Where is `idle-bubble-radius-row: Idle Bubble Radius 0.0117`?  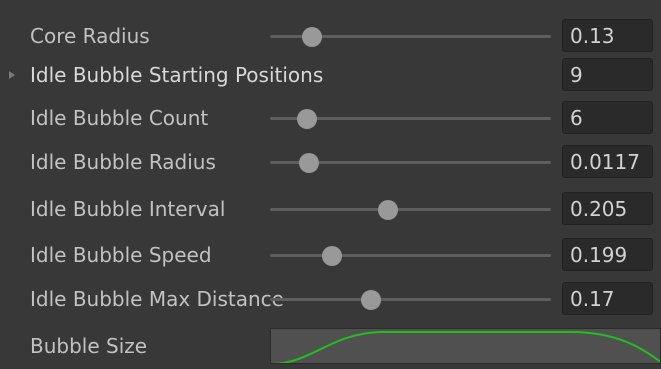
idle-bubble-radius-row: Idle Bubble Radius 0.0117 is located at coordinates (330, 162).